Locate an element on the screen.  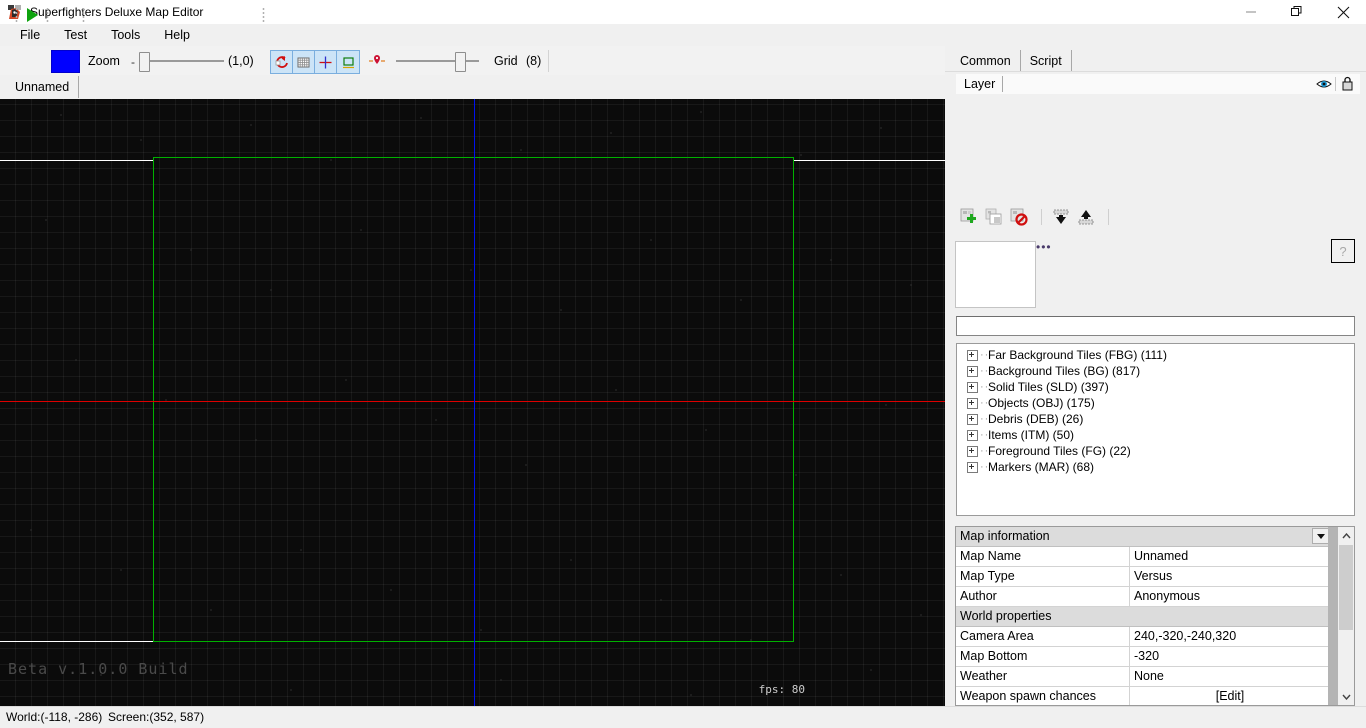
property-grid-scrollbar is located at coordinates (1346, 616).